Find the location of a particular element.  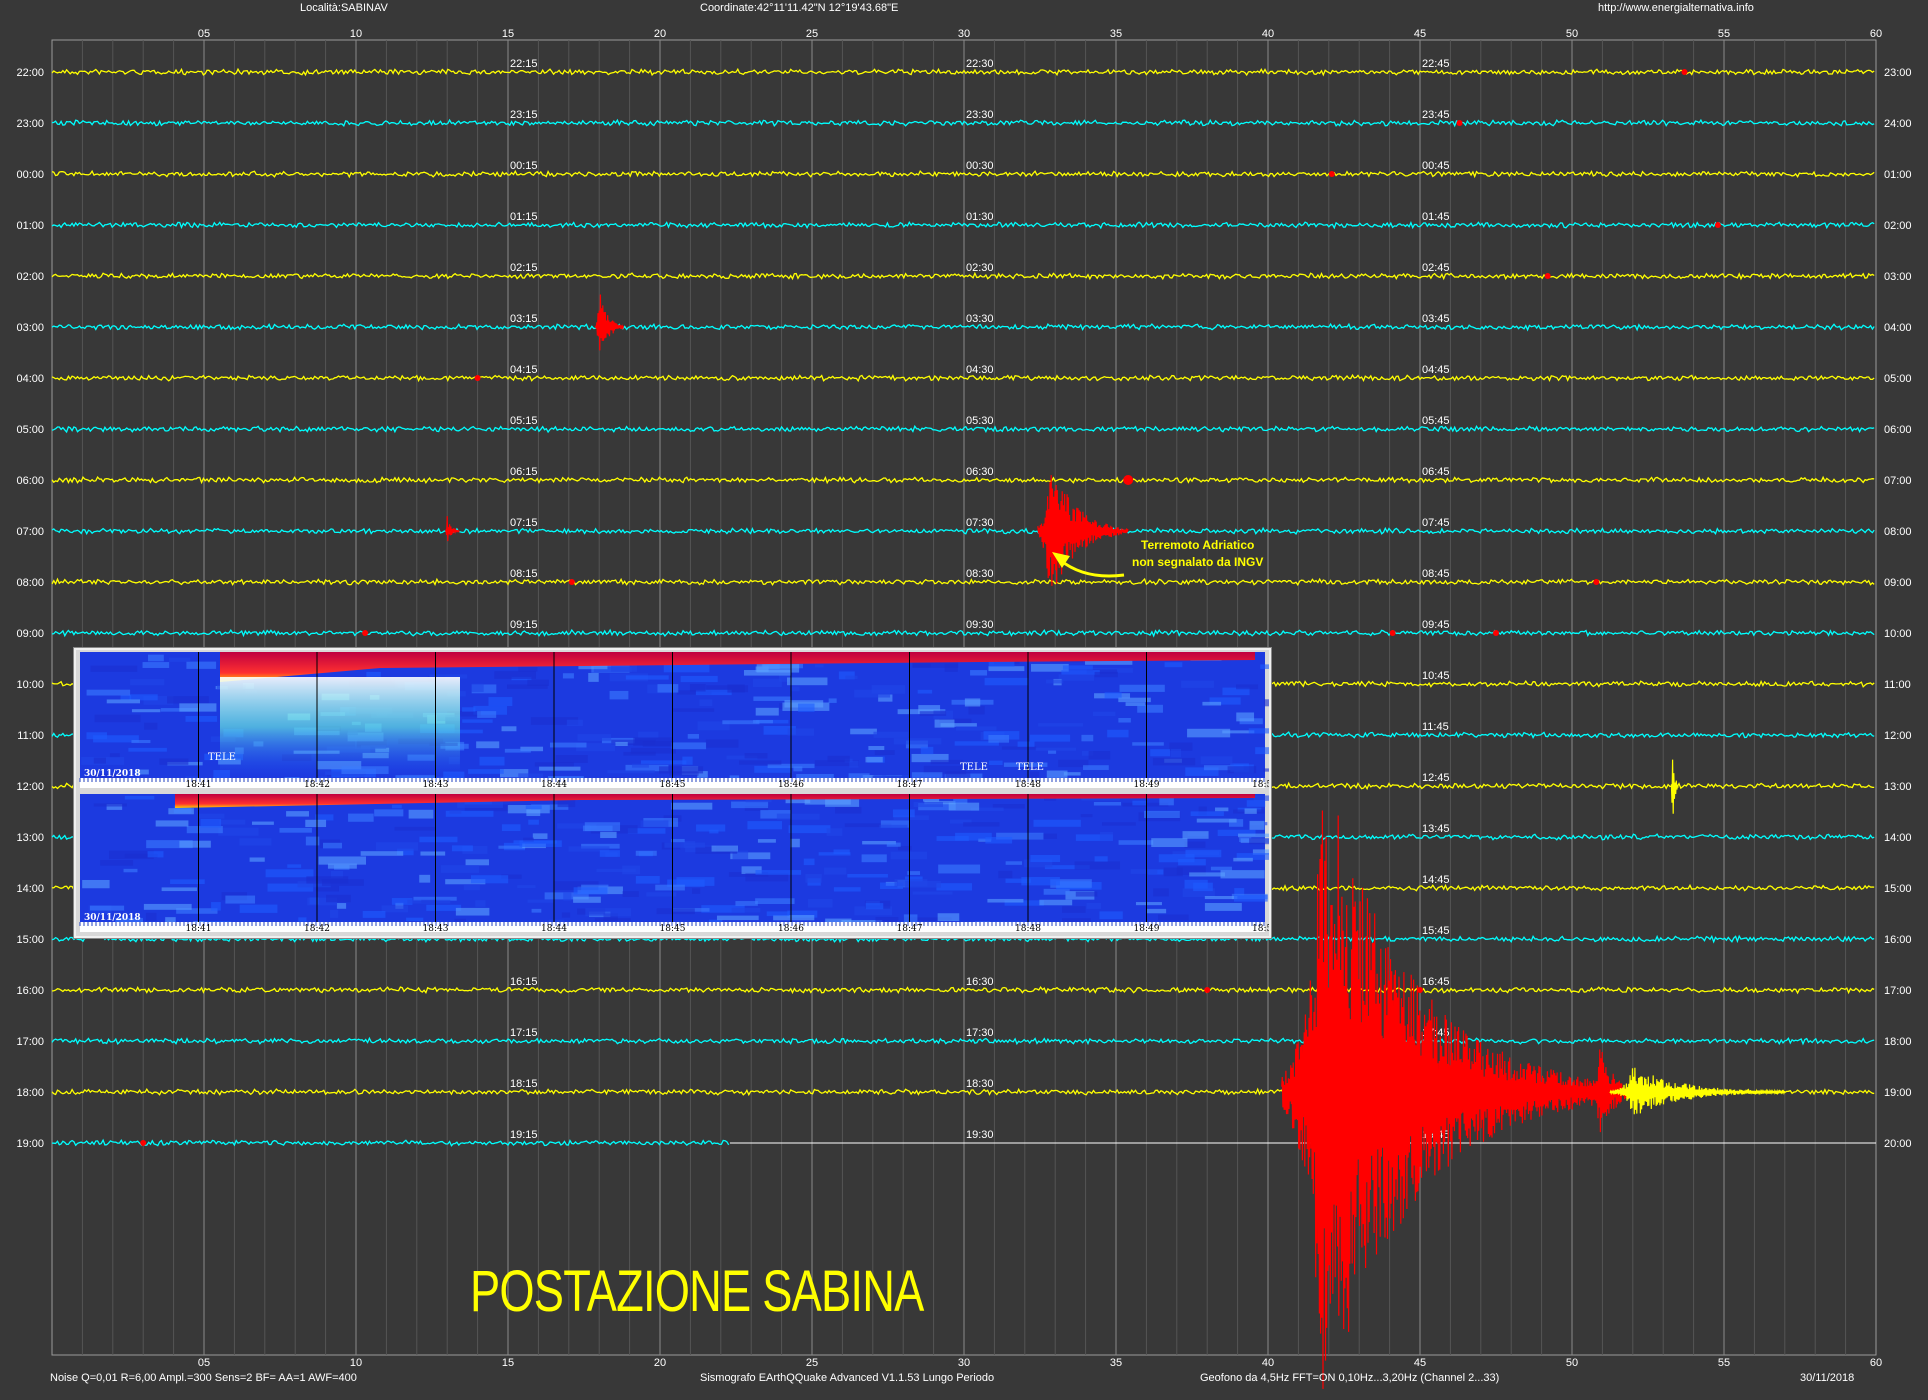

row-label-left: 10:00 is located at coordinates (30, 685).